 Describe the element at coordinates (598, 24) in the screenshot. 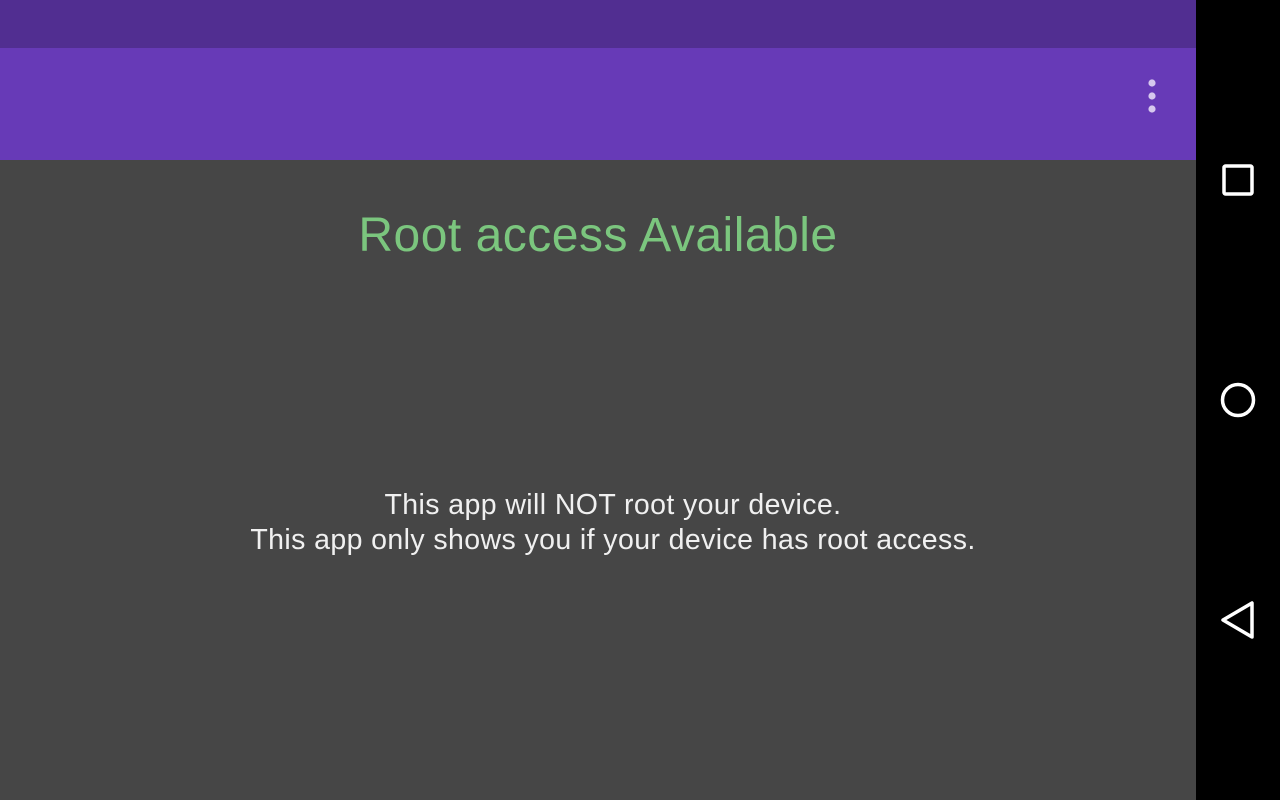

I see `status-bar` at that location.